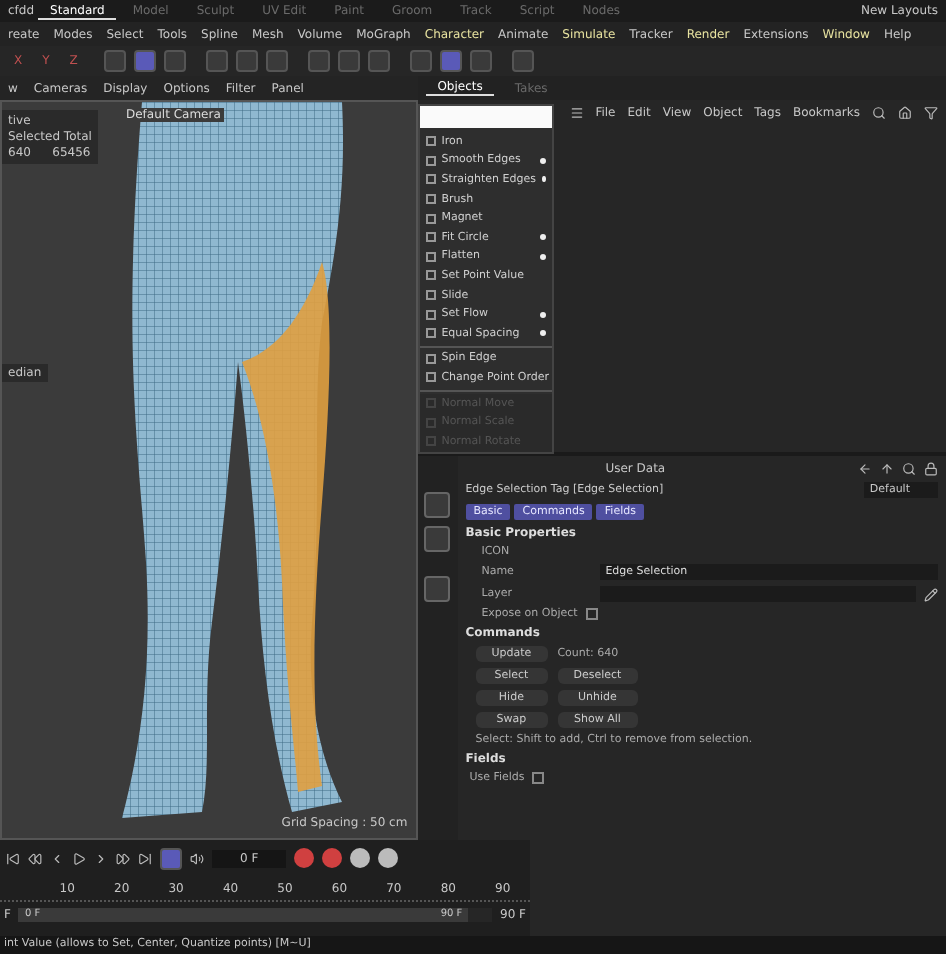 The height and width of the screenshot is (954, 946). I want to click on menu-icon, so click(576, 112).